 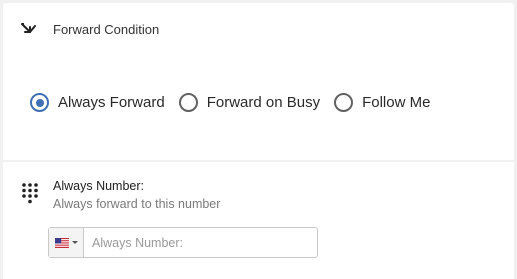 I want to click on dialpad-icon, so click(x=30, y=193).